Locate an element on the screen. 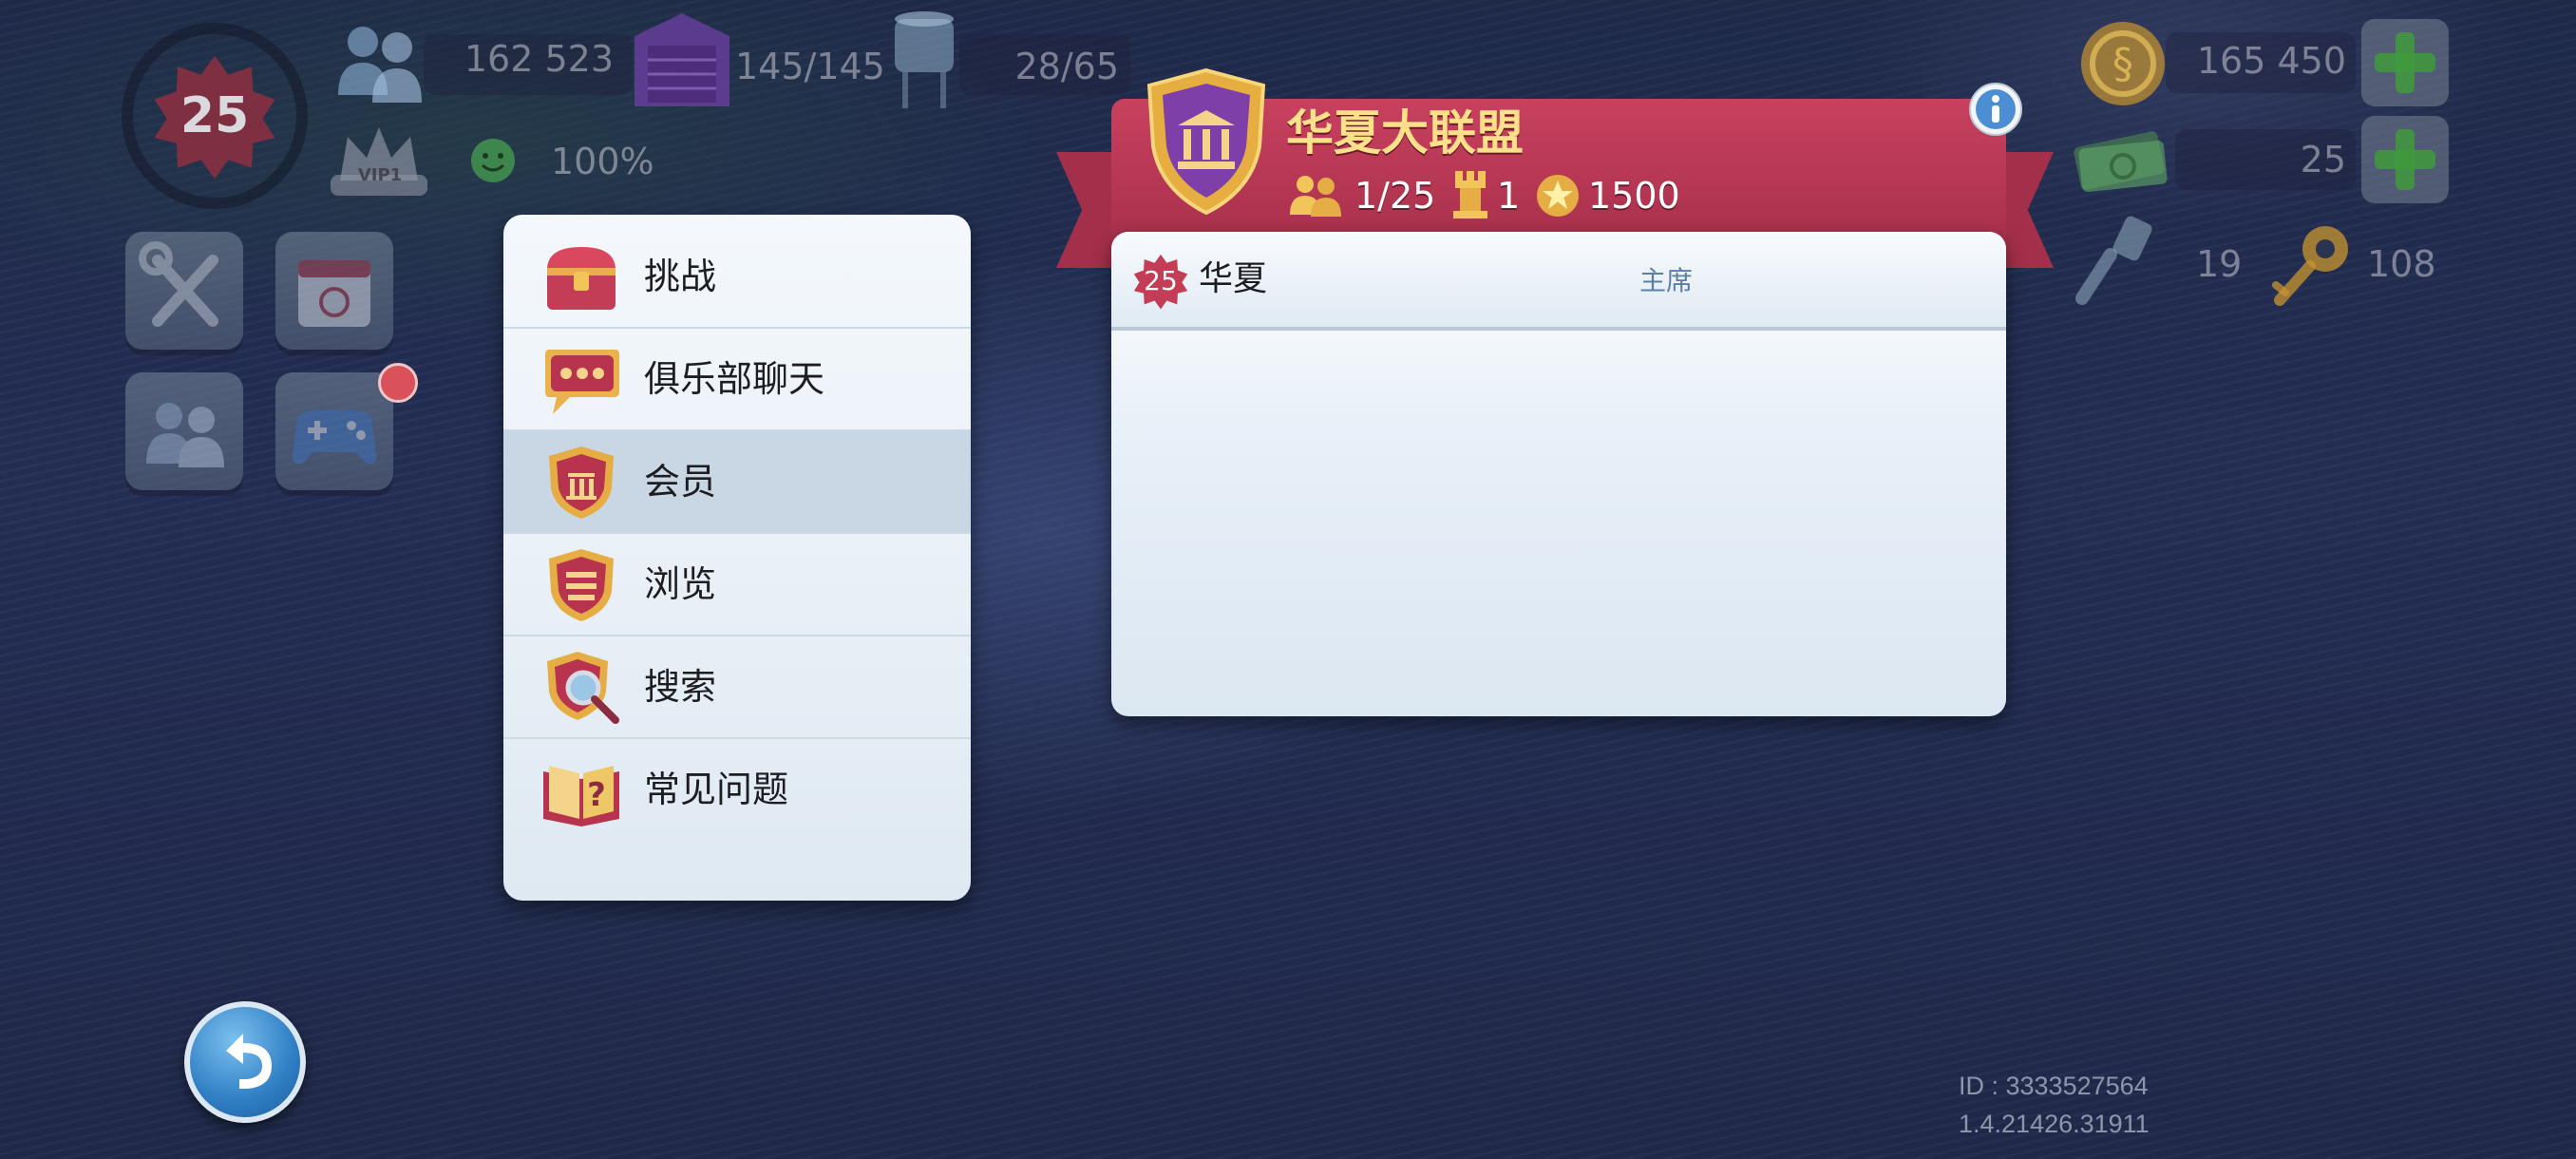 Image resolution: width=2576 pixels, height=1159 pixels. search-shield-icon is located at coordinates (583, 688).